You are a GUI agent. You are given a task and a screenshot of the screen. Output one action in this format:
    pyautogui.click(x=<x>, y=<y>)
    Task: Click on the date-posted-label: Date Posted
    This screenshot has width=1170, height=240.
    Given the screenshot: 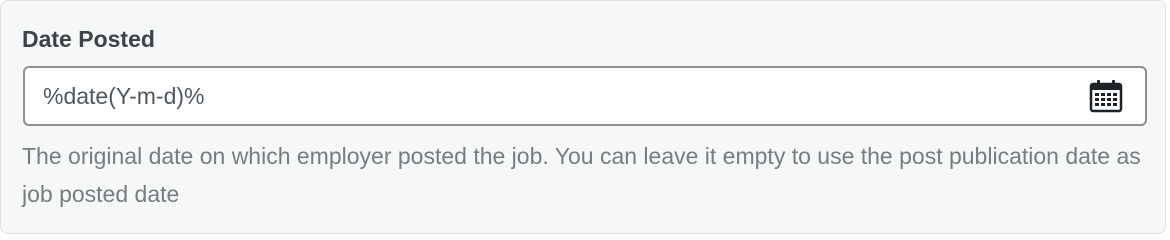 What is the action you would take?
    pyautogui.click(x=88, y=39)
    